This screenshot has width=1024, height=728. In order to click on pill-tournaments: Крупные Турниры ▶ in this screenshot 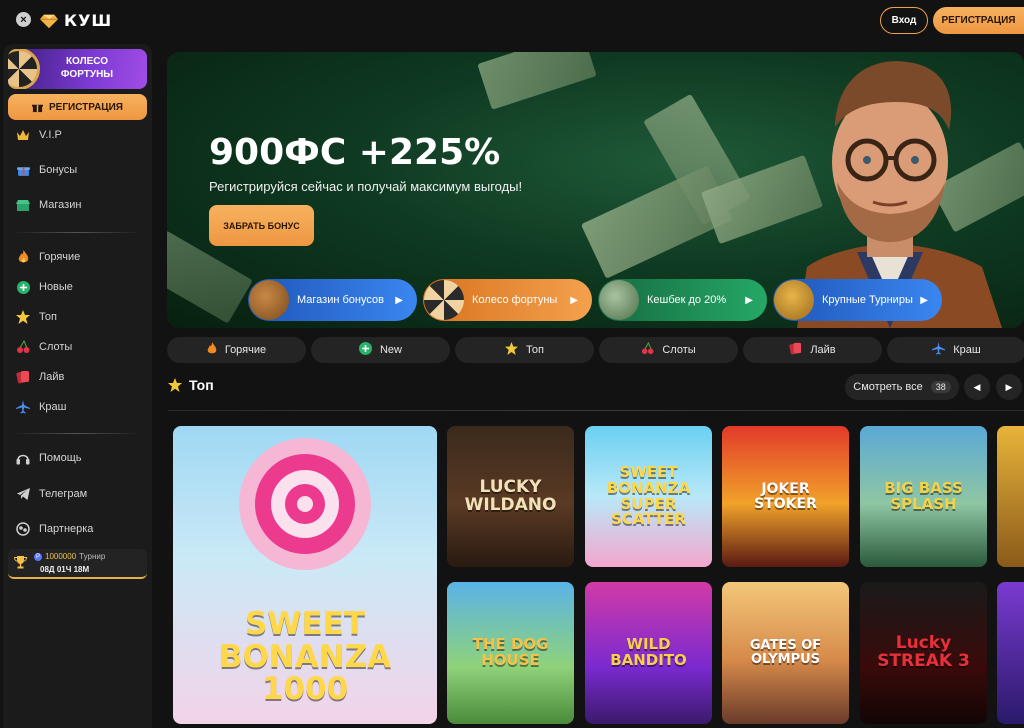, I will do `click(857, 300)`.